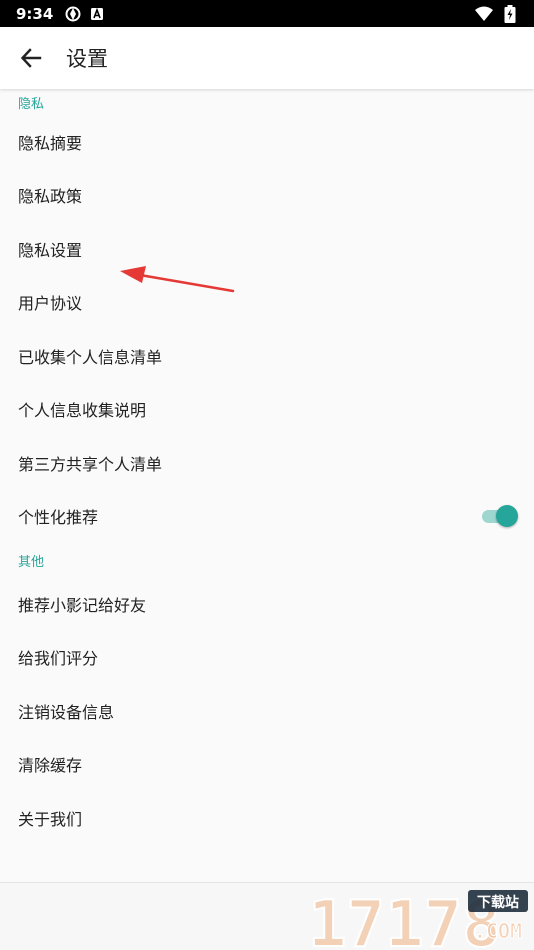 This screenshot has width=534, height=950. Describe the element at coordinates (90, 357) in the screenshot. I see `item-label: 已收集个人信息清单` at that location.